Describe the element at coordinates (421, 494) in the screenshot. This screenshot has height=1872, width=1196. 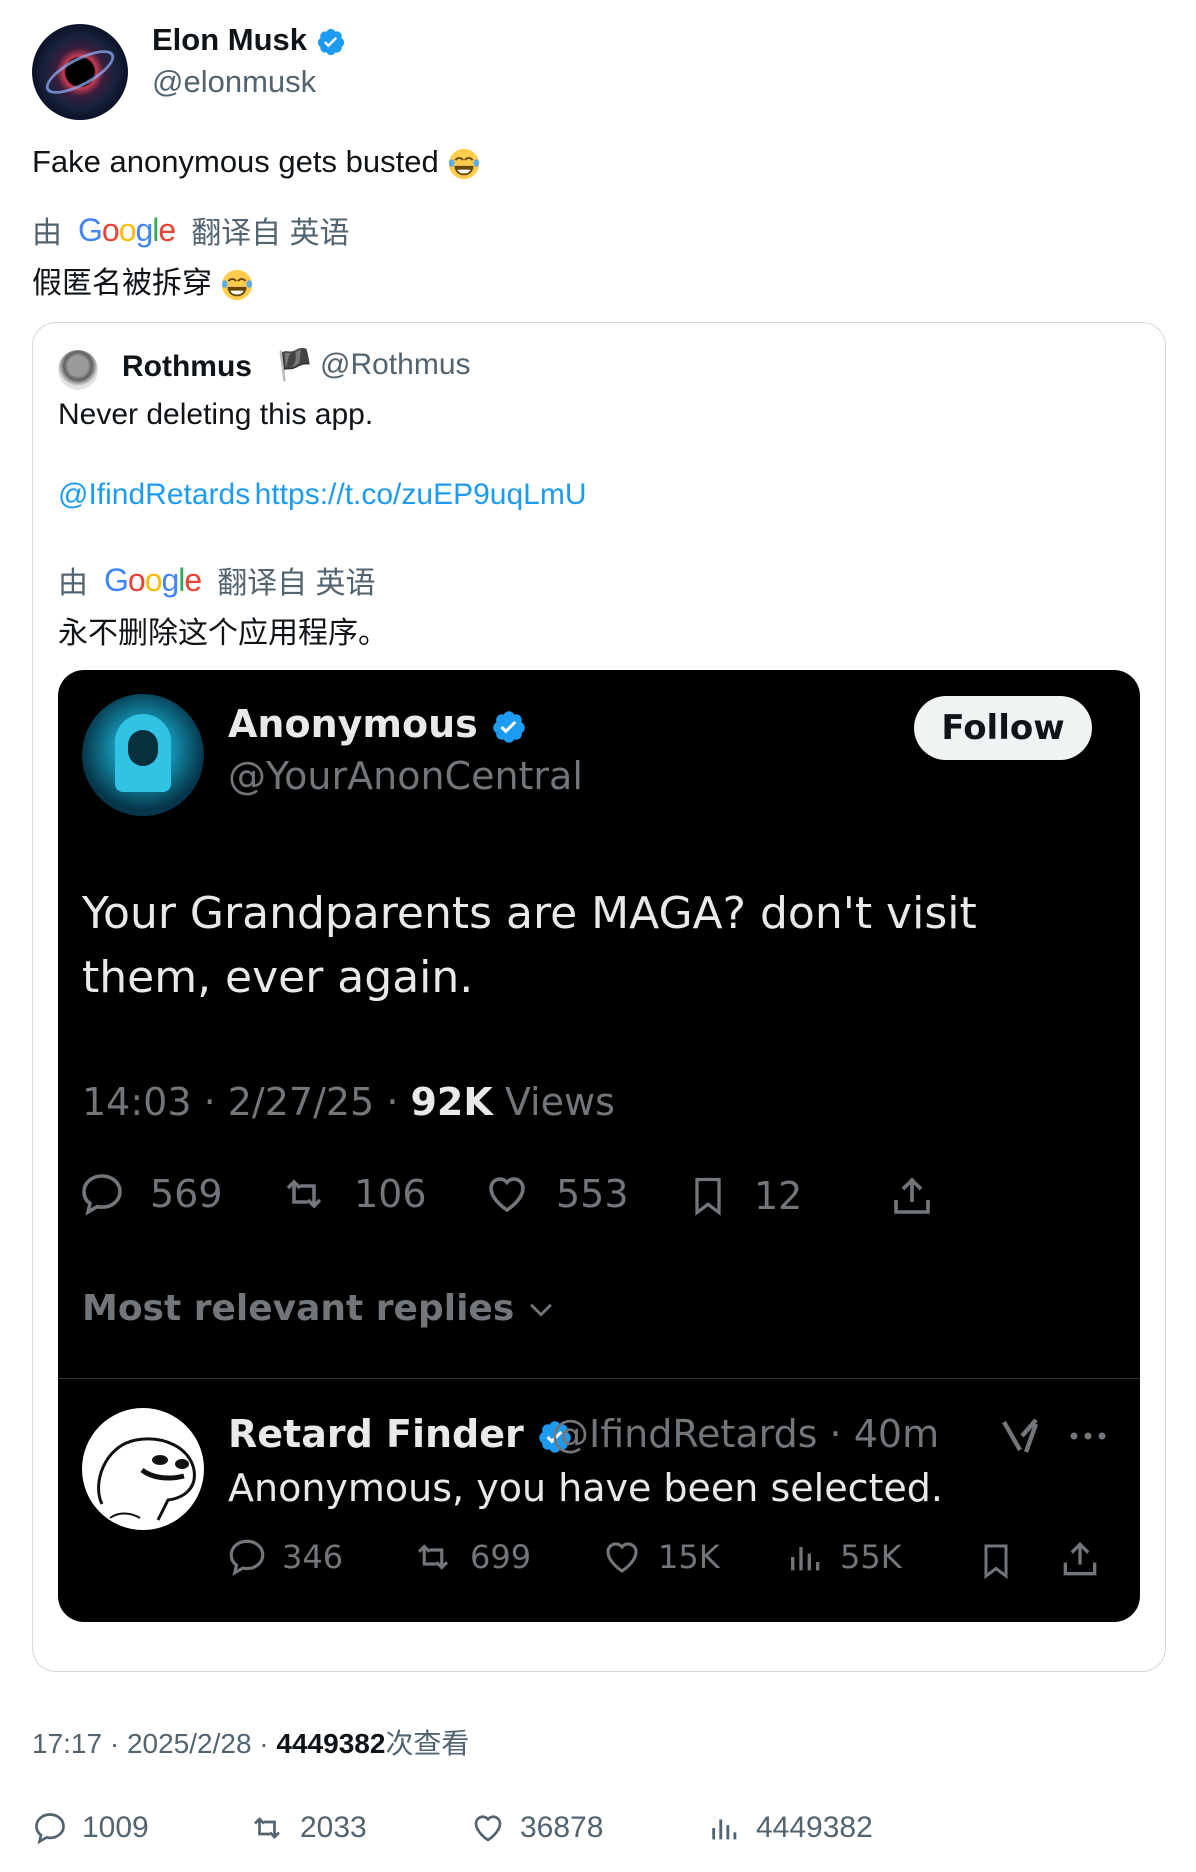
I see `url-link: https://t.co/zuEP9uqLmU` at that location.